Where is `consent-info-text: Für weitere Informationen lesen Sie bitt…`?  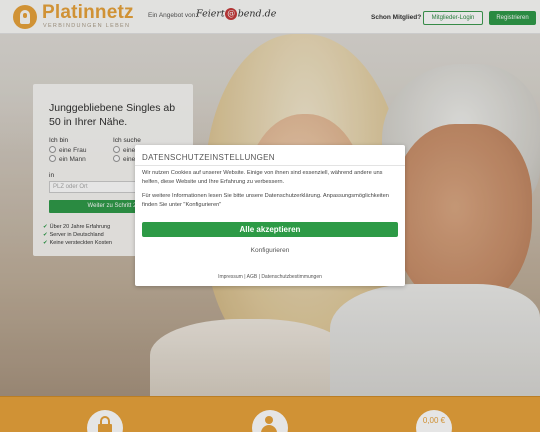 consent-info-text: Für weitere Informationen lesen Sie bitt… is located at coordinates (265, 200).